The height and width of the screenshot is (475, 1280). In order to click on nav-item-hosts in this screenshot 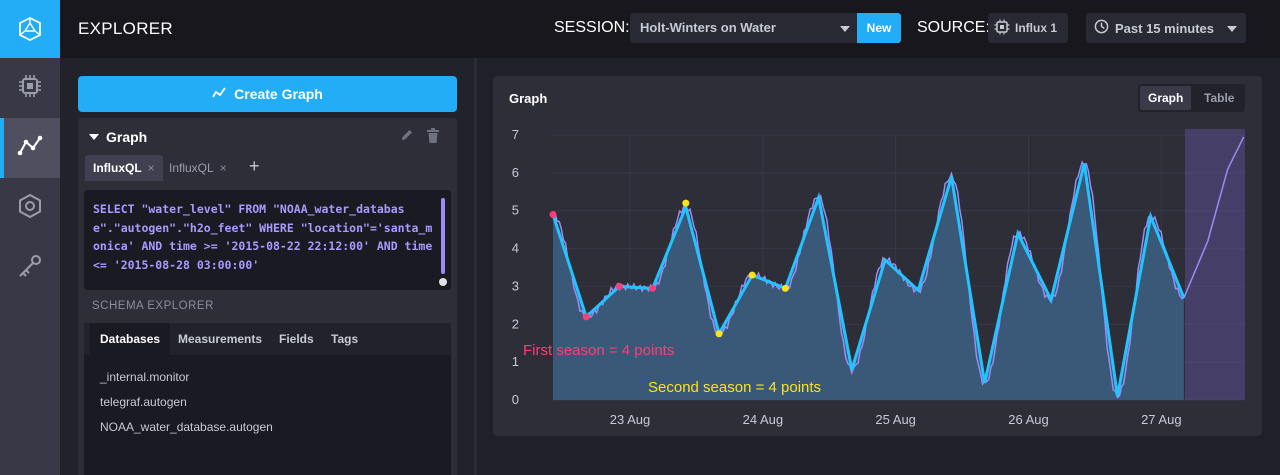, I will do `click(30, 88)`.